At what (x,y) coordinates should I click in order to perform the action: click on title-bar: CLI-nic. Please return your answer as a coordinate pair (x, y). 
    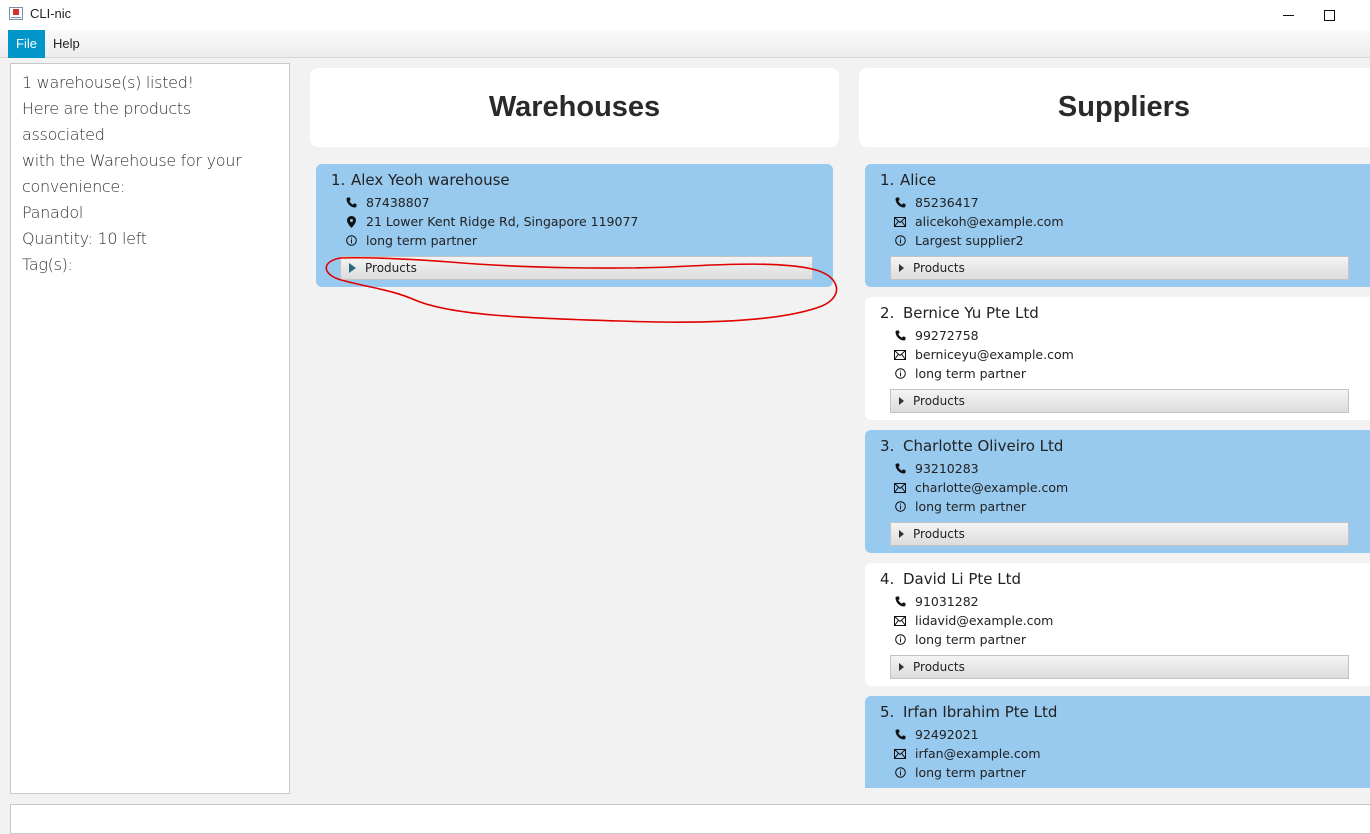
    Looking at the image, I should click on (685, 15).